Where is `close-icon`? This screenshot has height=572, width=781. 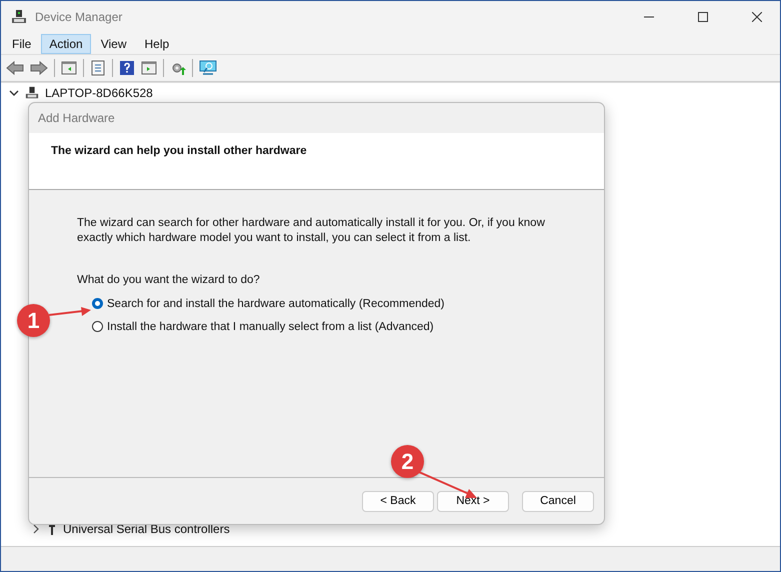
close-icon is located at coordinates (757, 17).